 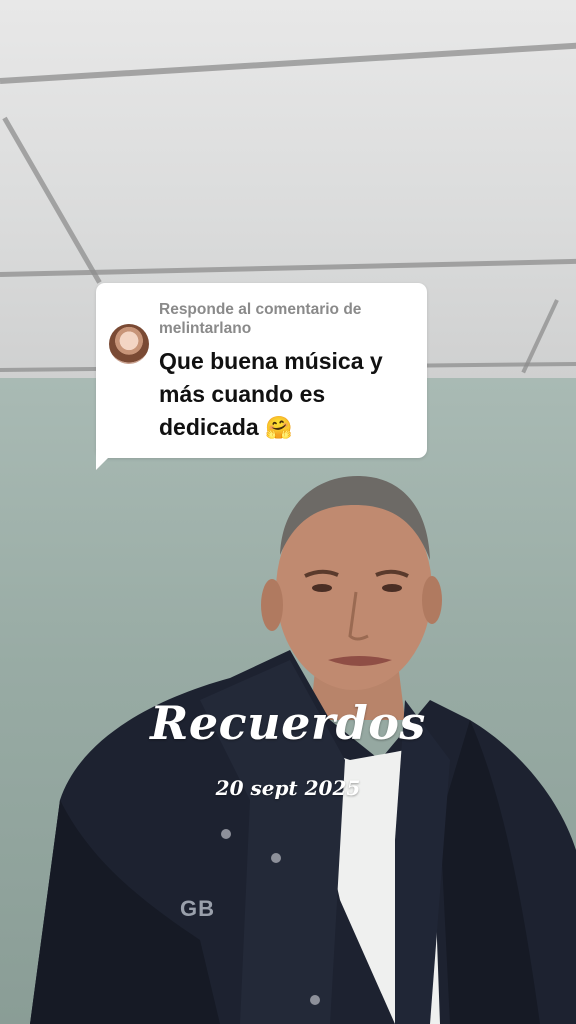 What do you see at coordinates (260, 319) in the screenshot?
I see `reply-header: Responde al comentario de melintarlano` at bounding box center [260, 319].